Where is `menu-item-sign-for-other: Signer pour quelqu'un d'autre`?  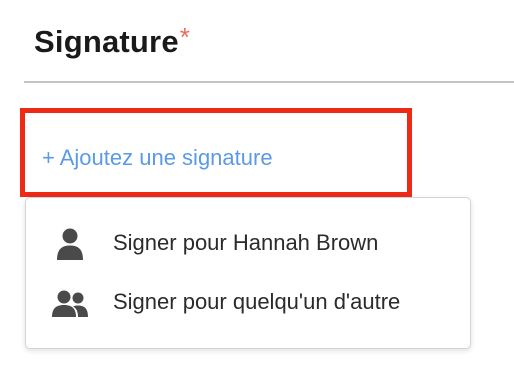
menu-item-sign-for-other: Signer pour quelqu'un d'autre is located at coordinates (248, 303).